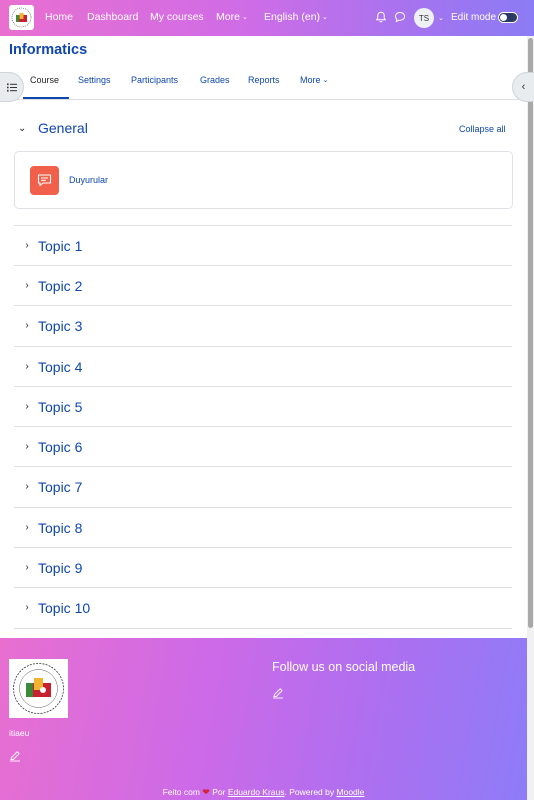 The width and height of the screenshot is (534, 800). Describe the element at coordinates (181, 792) in the screenshot. I see `credits-made-with: Feito com` at that location.